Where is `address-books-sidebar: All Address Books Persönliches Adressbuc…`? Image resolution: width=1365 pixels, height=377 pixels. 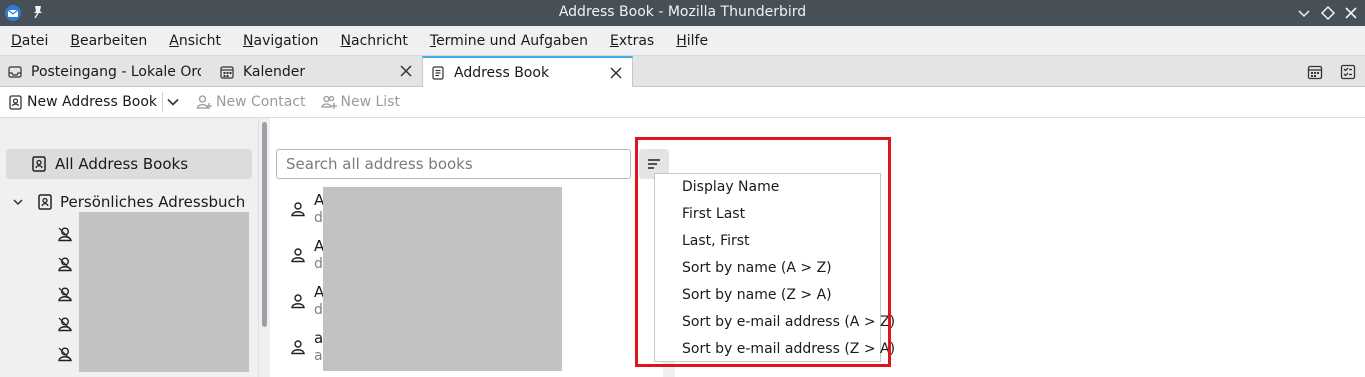
address-books-sidebar: All Address Books Persönliches Adressbuc… is located at coordinates (129, 247).